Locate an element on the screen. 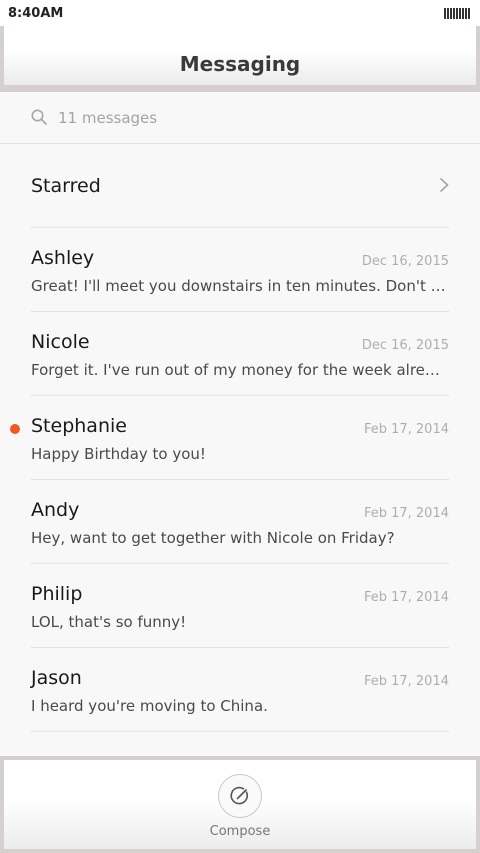 This screenshot has height=853, width=480. message-preview: Happy Birthday to you! is located at coordinates (118, 454).